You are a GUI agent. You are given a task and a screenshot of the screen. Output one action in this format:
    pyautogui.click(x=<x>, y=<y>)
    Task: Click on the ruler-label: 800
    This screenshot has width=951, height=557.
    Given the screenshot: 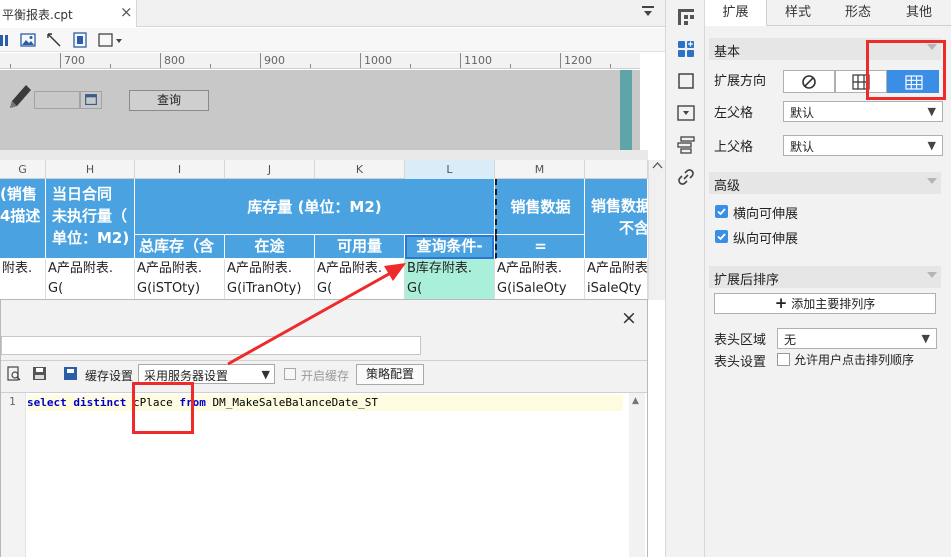 What is the action you would take?
    pyautogui.click(x=174, y=60)
    